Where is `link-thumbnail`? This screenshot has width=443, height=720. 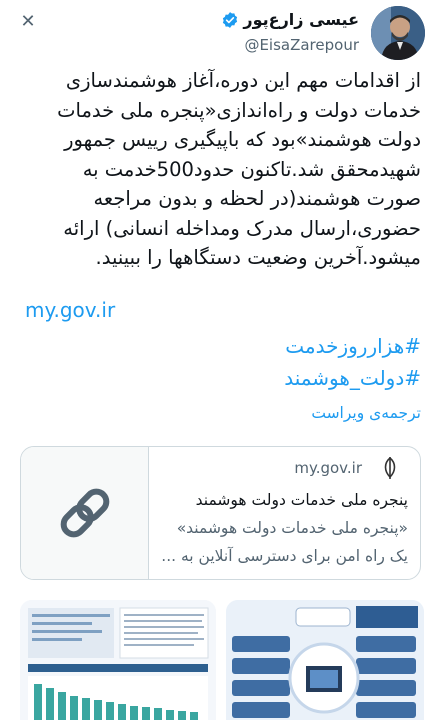 link-thumbnail is located at coordinates (85, 513).